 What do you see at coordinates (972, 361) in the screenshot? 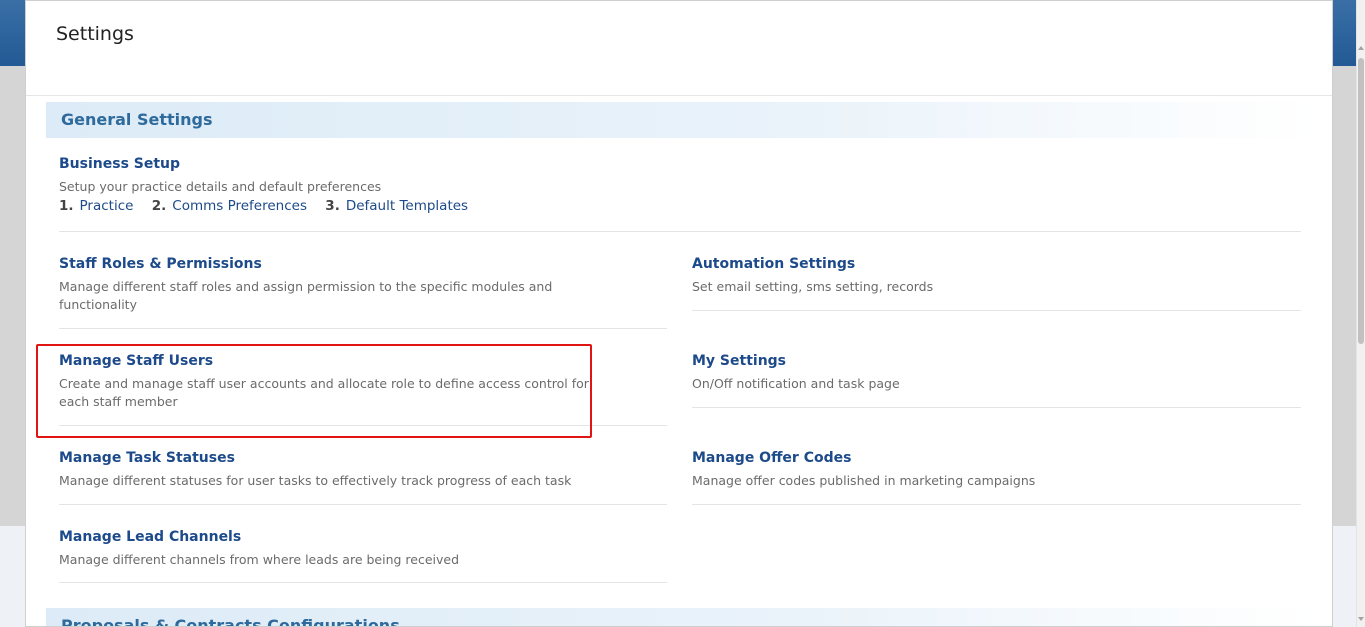
I see `my-settings-link: My Settings` at bounding box center [972, 361].